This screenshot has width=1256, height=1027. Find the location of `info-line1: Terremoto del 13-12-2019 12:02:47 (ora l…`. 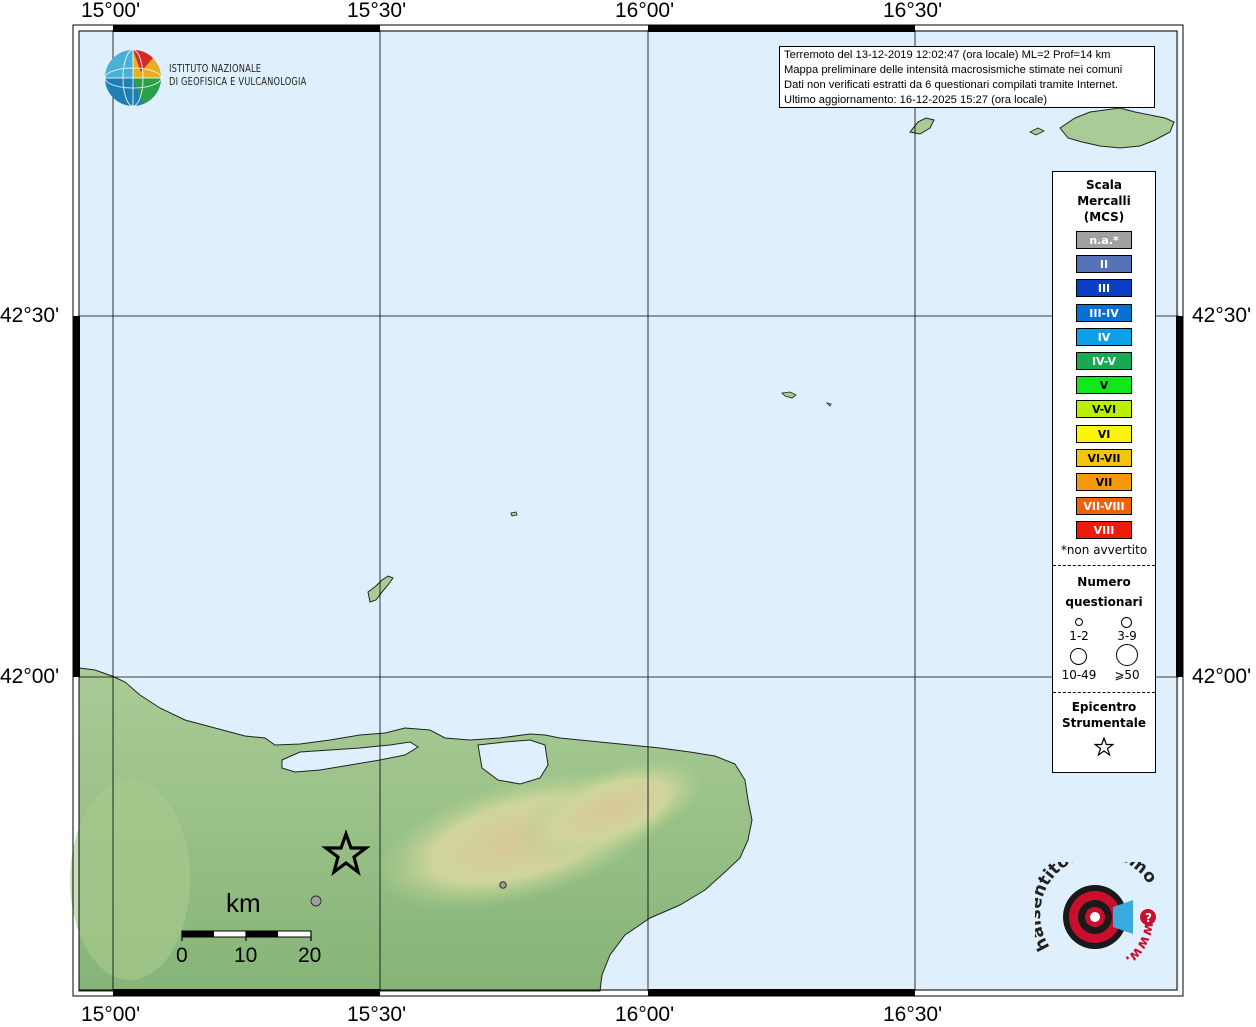

info-line1: Terremoto del 13-12-2019 12:02:47 (ora l… is located at coordinates (947, 55).